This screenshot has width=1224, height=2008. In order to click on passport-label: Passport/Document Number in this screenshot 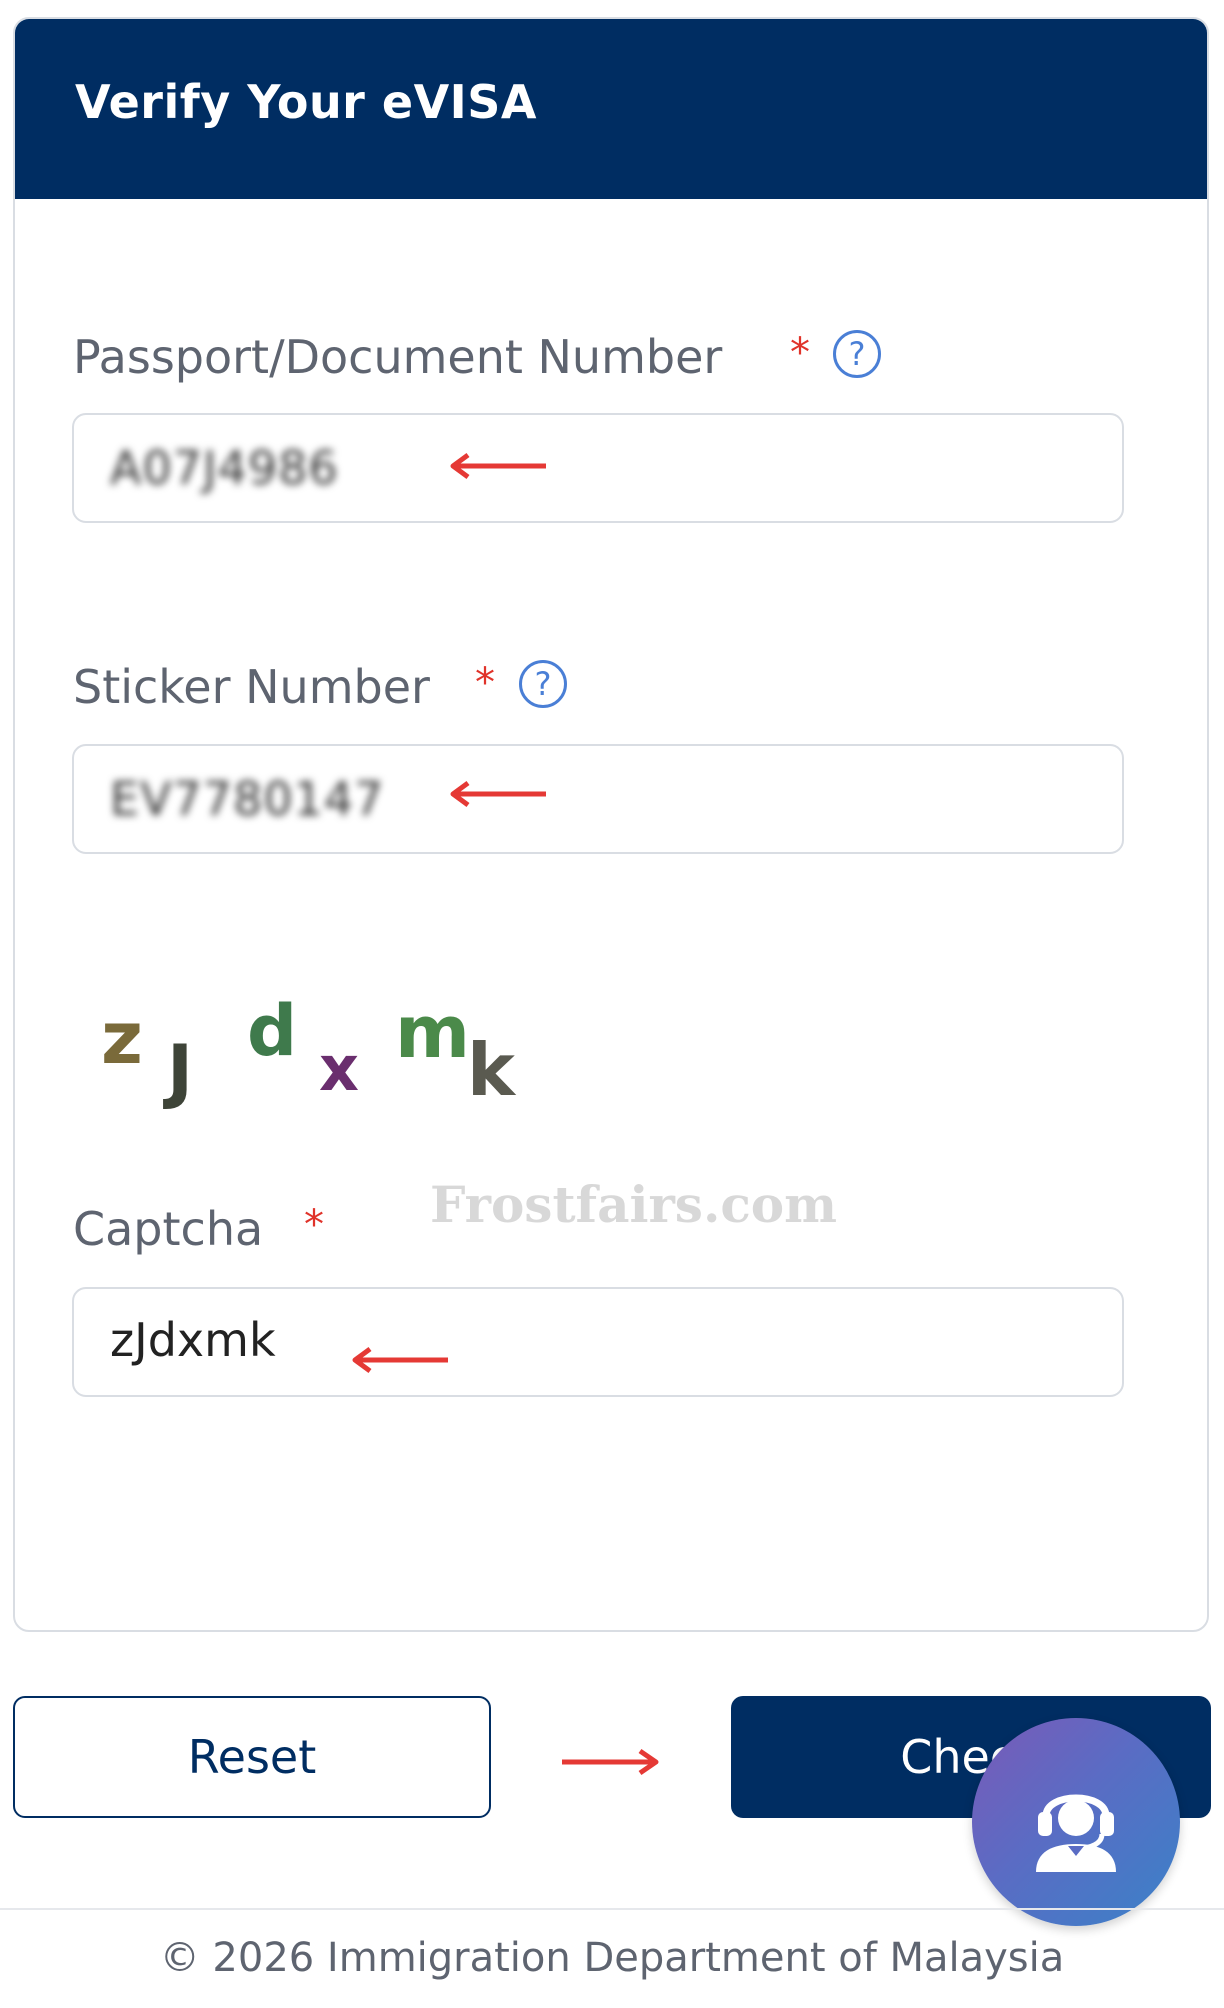, I will do `click(398, 357)`.